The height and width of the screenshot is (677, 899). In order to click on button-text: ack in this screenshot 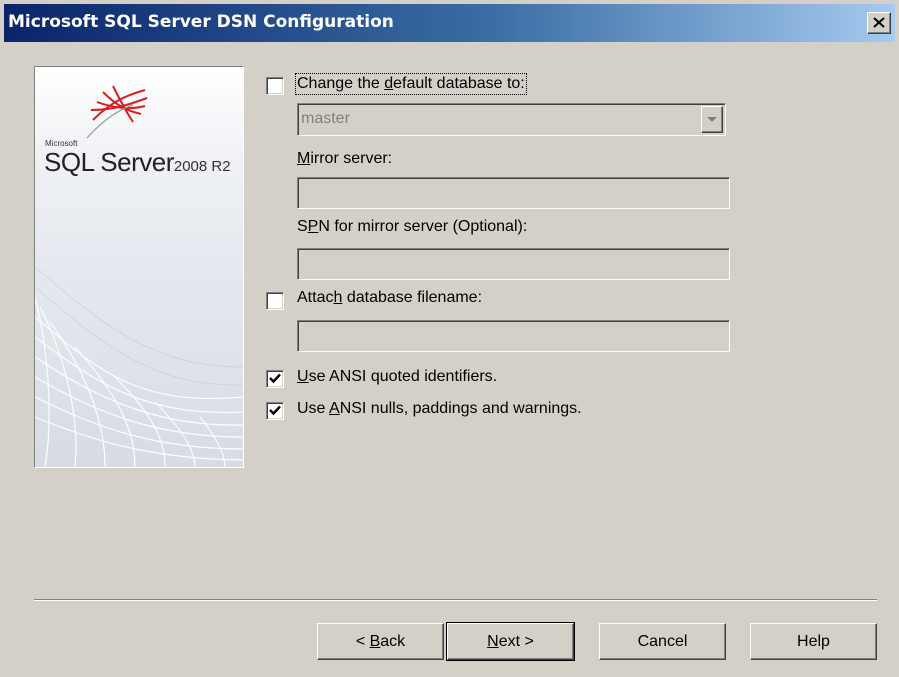, I will do `click(393, 641)`.